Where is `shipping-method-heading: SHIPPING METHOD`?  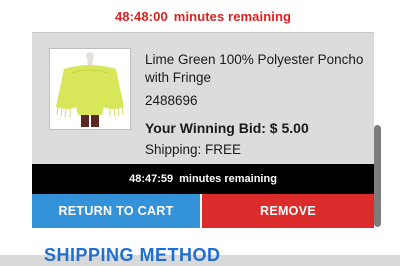
shipping-method-heading: SHIPPING METHOD is located at coordinates (132, 255).